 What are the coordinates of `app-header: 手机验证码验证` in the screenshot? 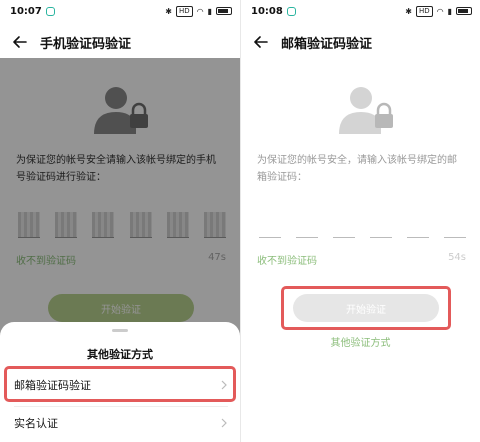 It's located at (120, 42).